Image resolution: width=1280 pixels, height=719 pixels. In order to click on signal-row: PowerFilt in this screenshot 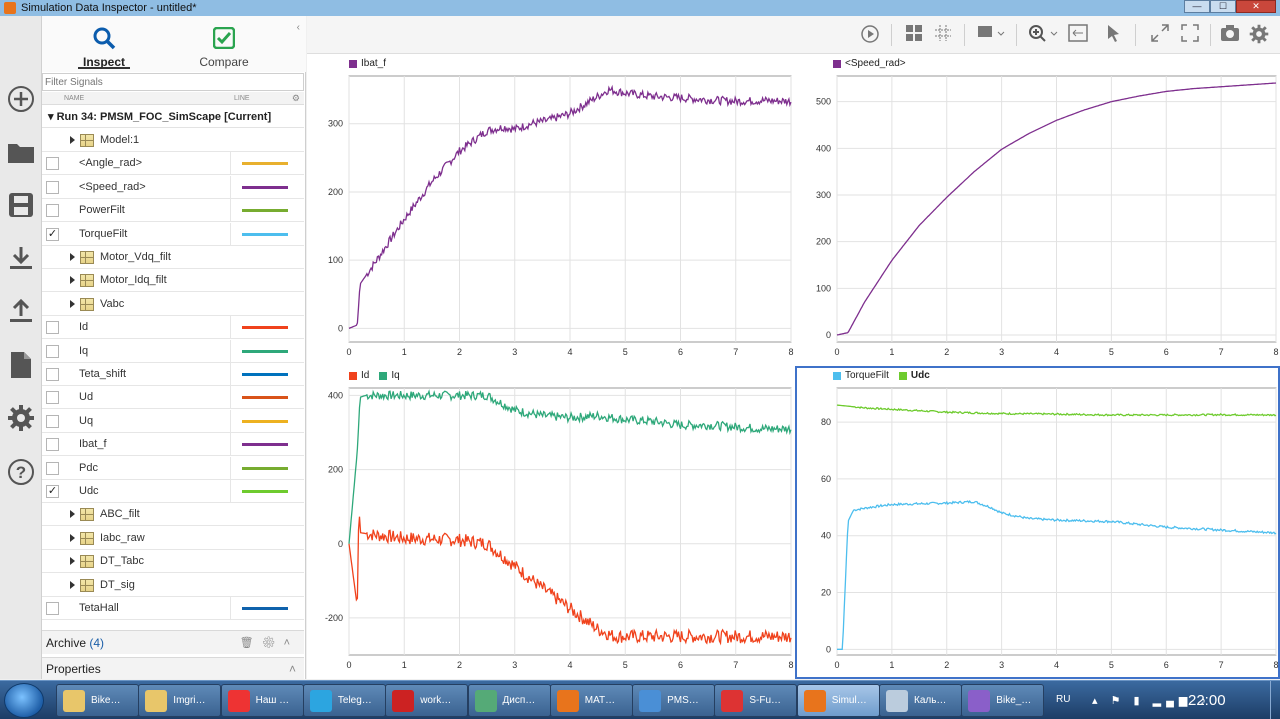, I will do `click(173, 211)`.